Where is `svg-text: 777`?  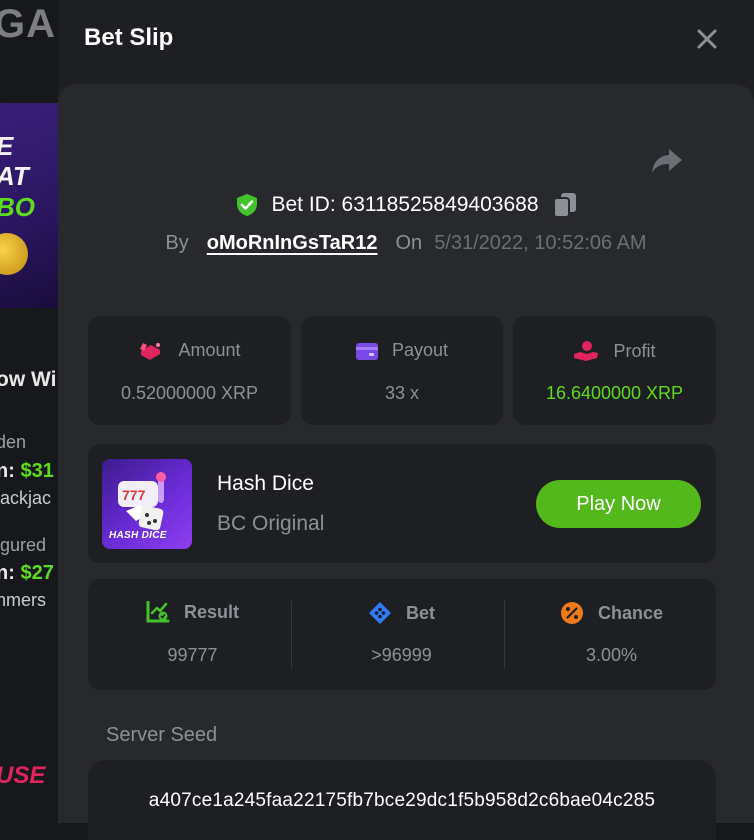 svg-text: 777 is located at coordinates (134, 495).